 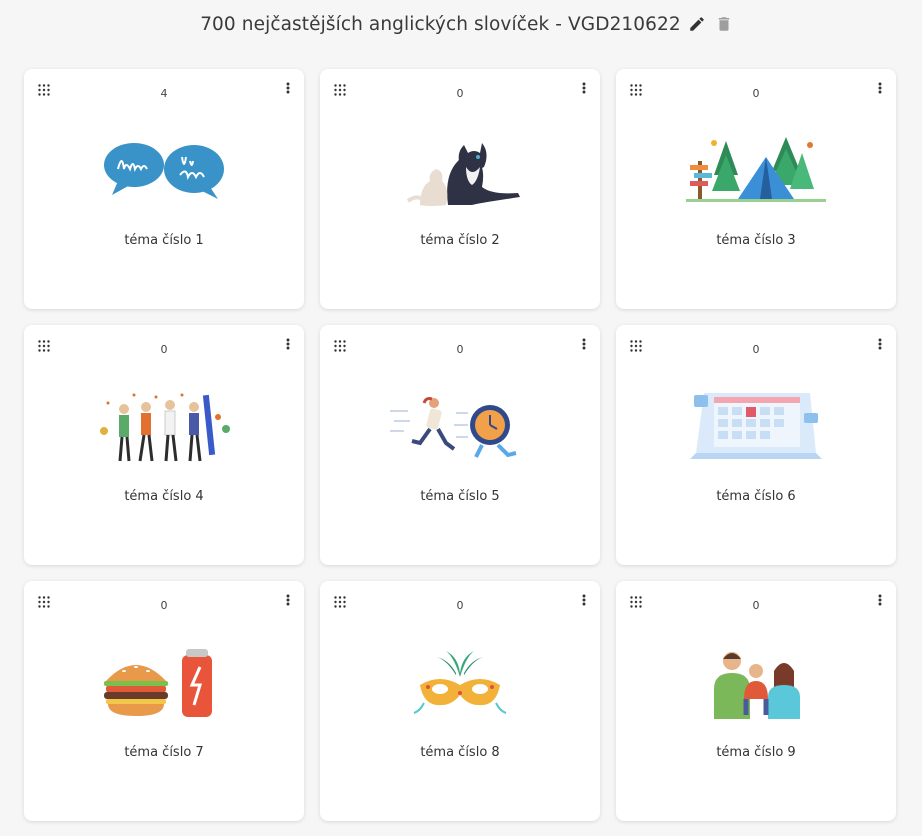 What do you see at coordinates (165, 427) in the screenshot?
I see `party-people-illustration` at bounding box center [165, 427].